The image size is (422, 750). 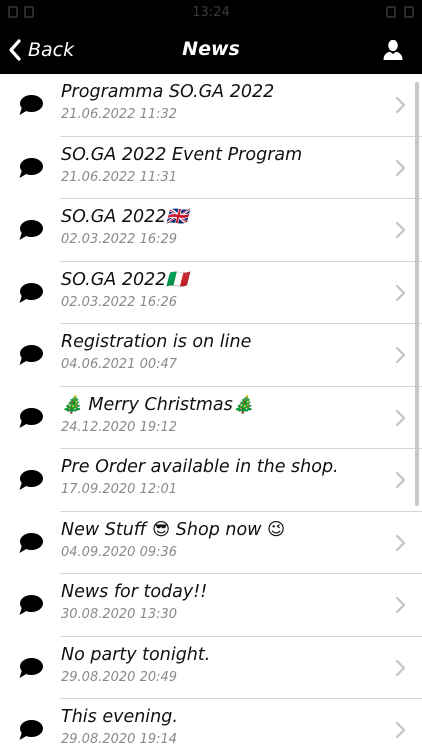 I want to click on news-list-item: Registration is on line 04.06.2021 00:47, so click(x=211, y=355).